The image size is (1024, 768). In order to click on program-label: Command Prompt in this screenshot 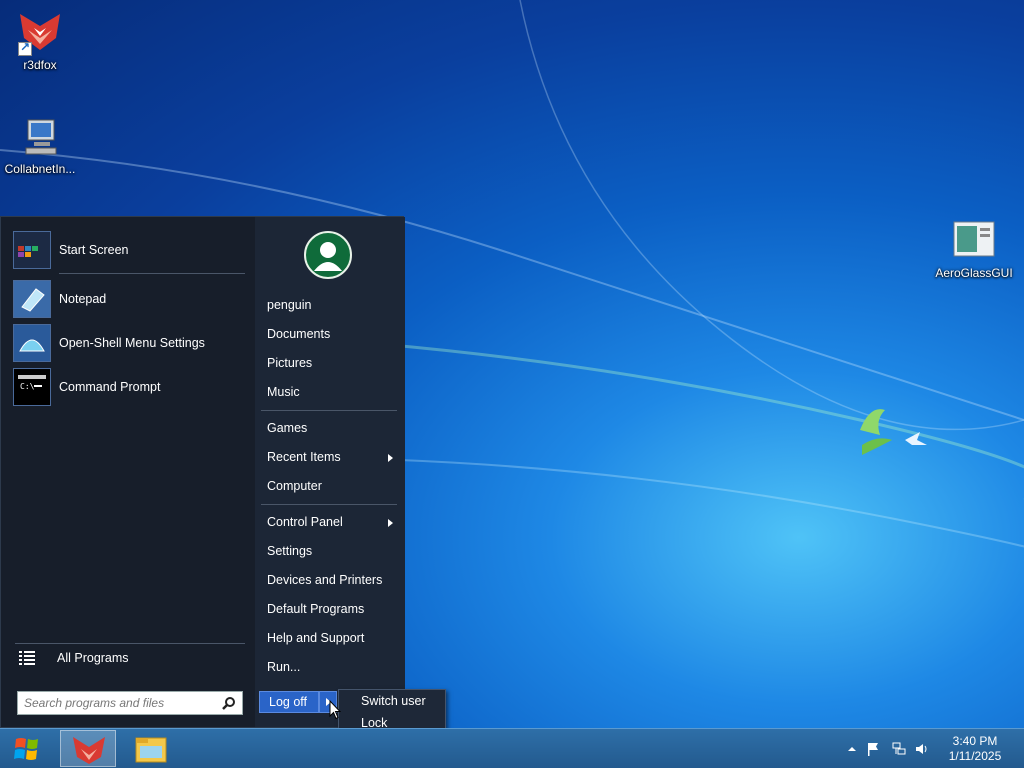, I will do `click(110, 387)`.